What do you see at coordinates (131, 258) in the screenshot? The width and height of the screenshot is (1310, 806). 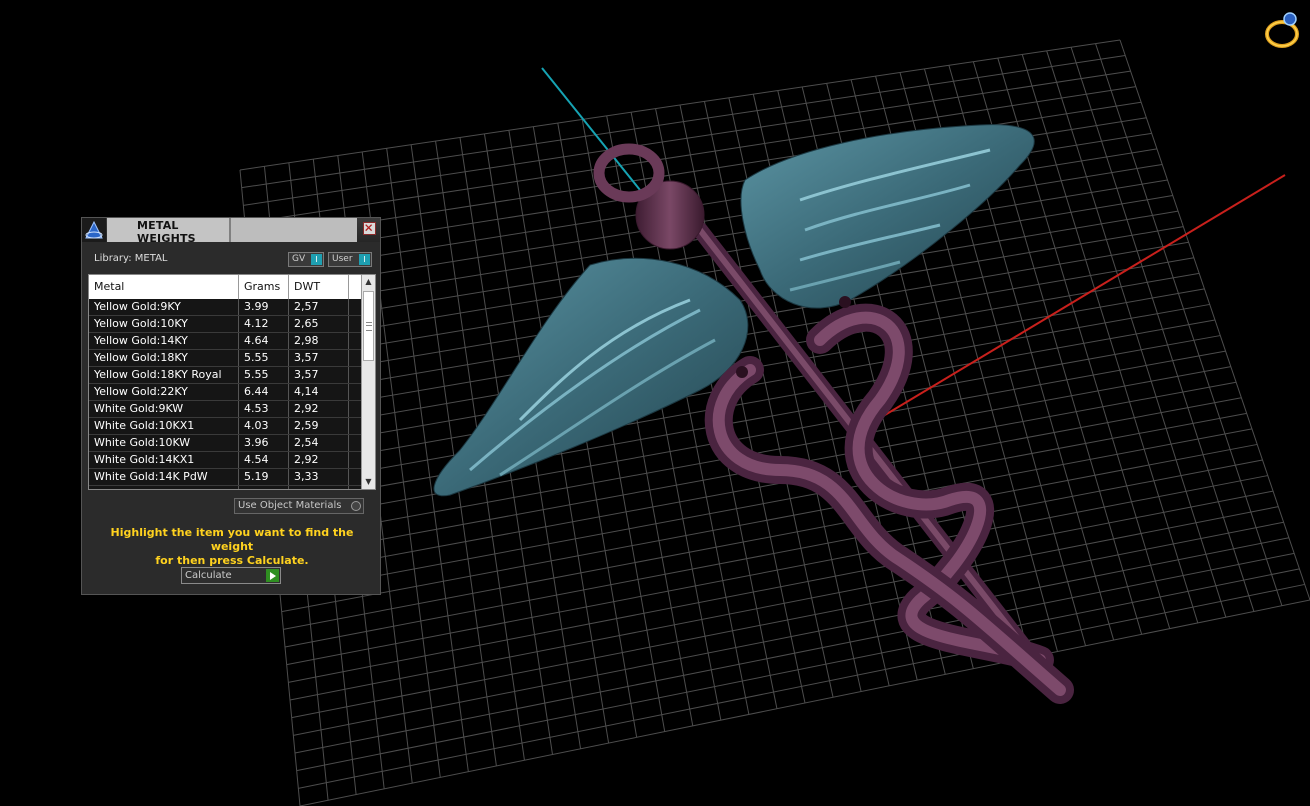 I see `library-label: Library: METAL` at bounding box center [131, 258].